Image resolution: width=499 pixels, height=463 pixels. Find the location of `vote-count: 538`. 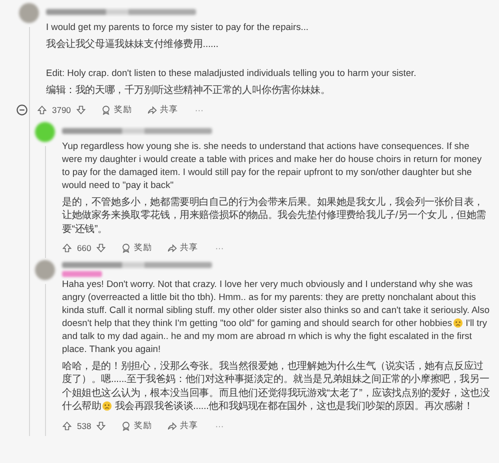

vote-count: 538 is located at coordinates (84, 425).